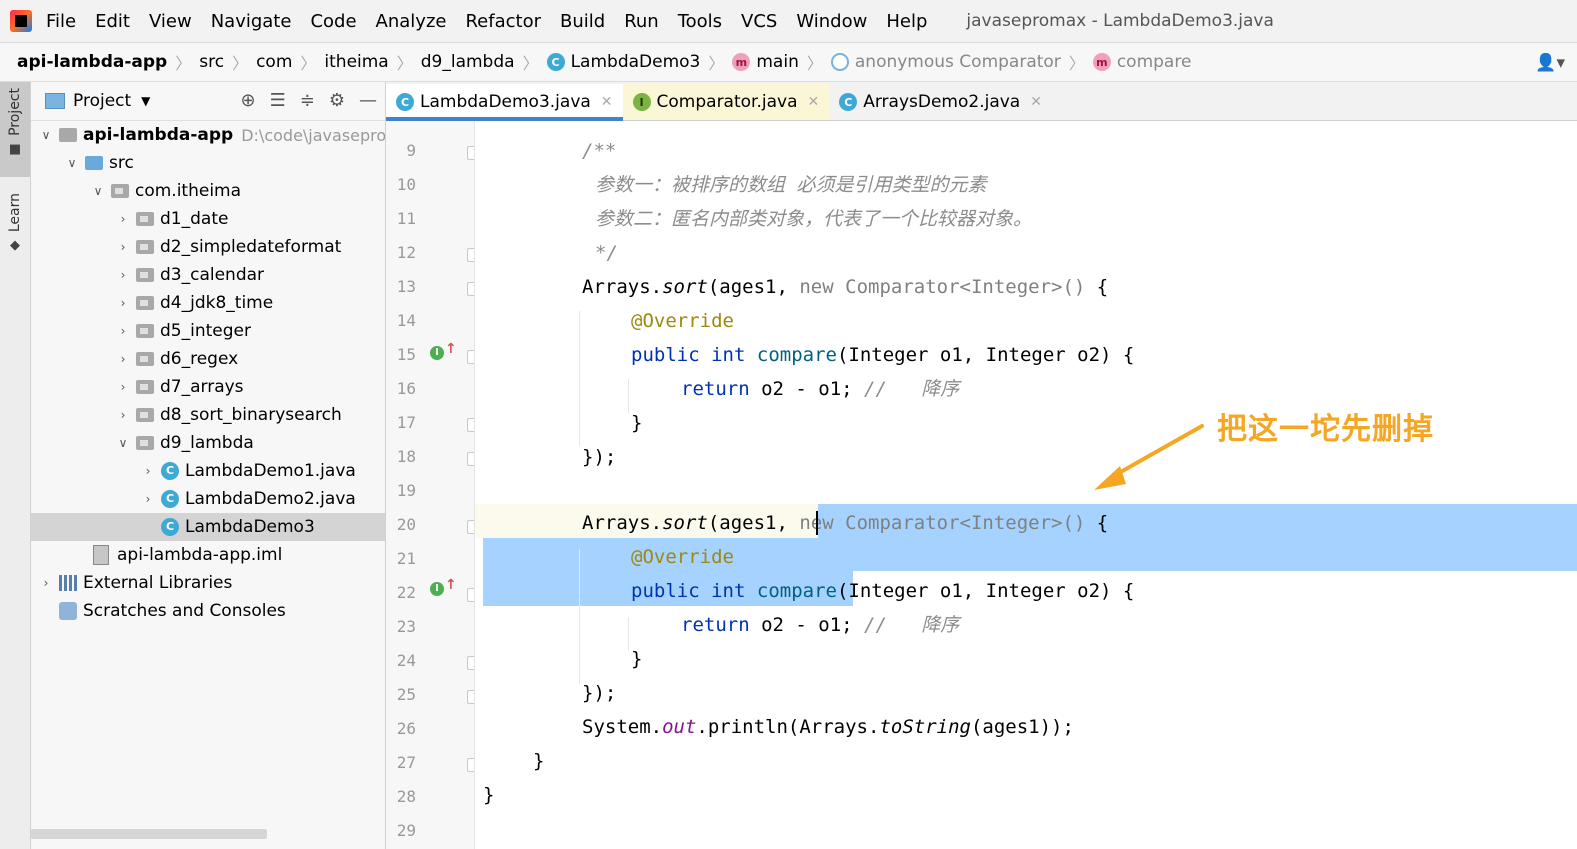 The image size is (1577, 849). What do you see at coordinates (208, 583) in the screenshot?
I see `tree-item-external-libraries: › External Libraries` at bounding box center [208, 583].